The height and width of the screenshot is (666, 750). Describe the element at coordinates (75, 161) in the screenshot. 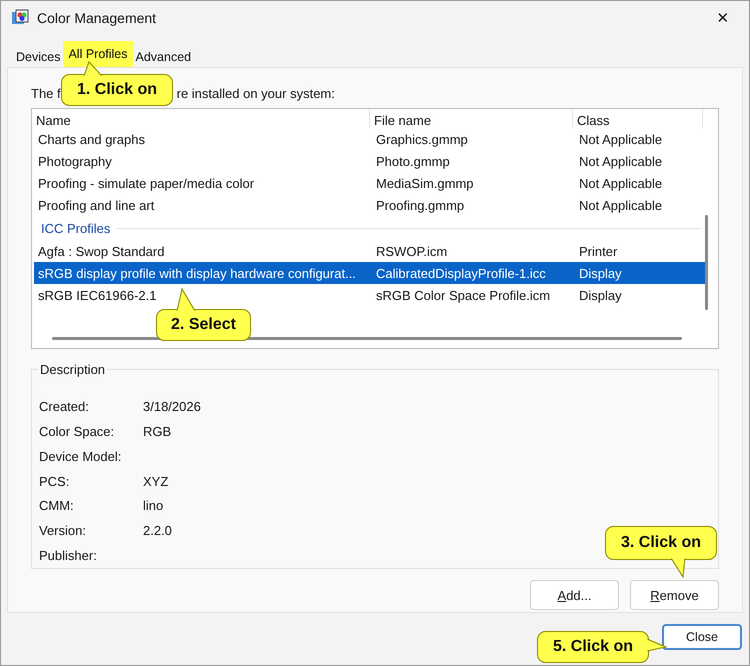

I see `table-cell-text: Photography` at that location.